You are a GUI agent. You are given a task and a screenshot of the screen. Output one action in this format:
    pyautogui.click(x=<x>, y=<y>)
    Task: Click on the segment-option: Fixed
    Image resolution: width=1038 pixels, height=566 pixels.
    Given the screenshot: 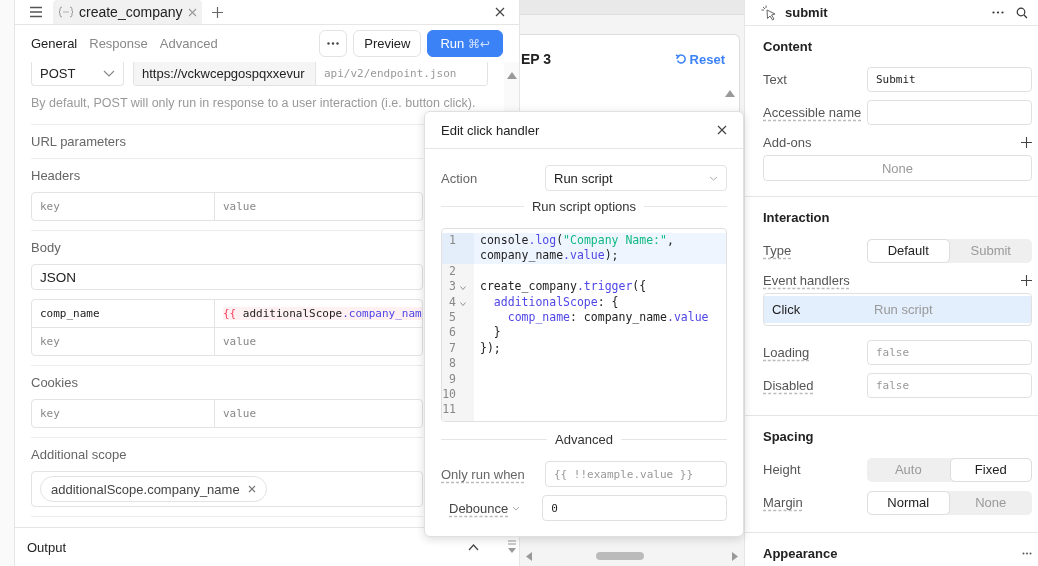 What is the action you would take?
    pyautogui.click(x=990, y=469)
    